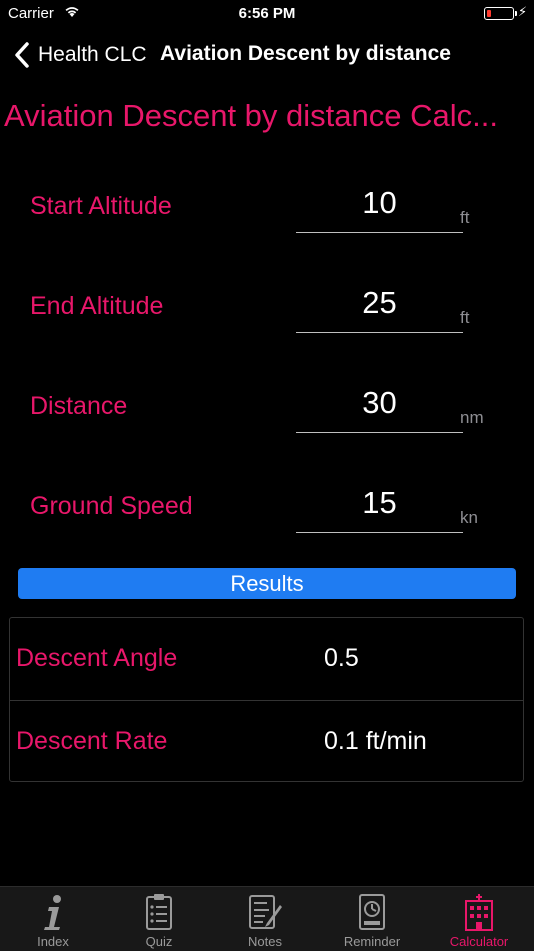 The image size is (534, 951). I want to click on tab-calculator: Calculator, so click(479, 919).